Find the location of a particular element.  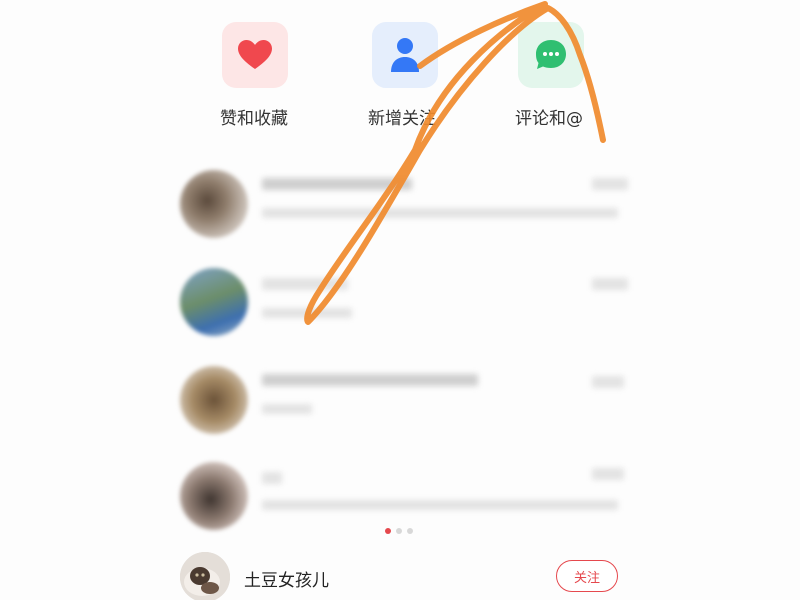

person-icon is located at coordinates (405, 55).